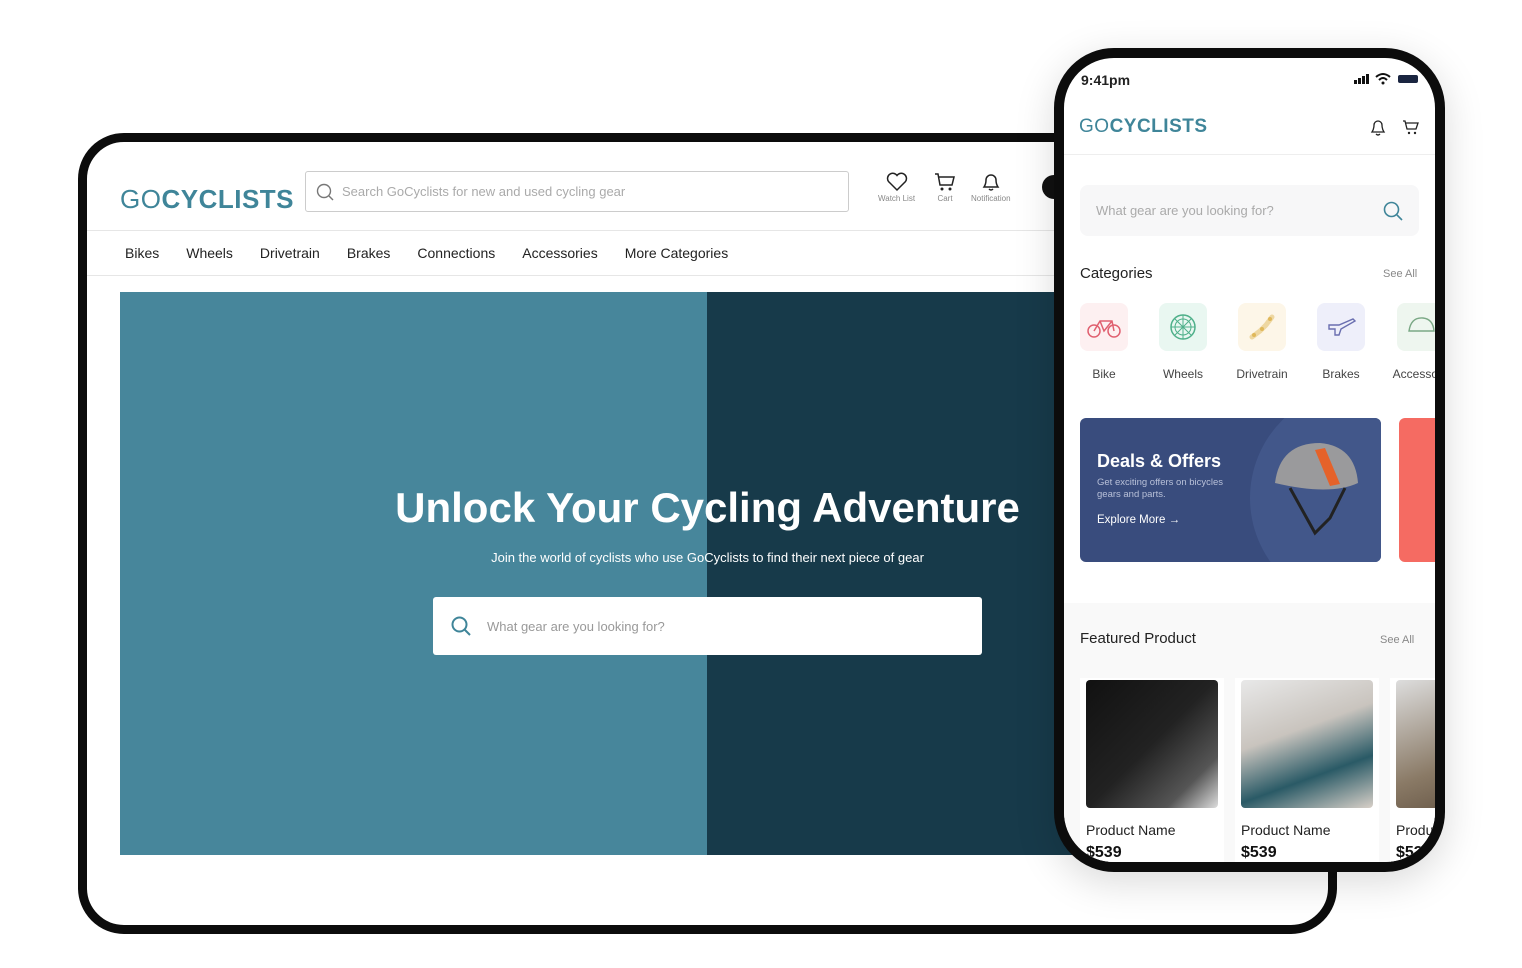 This screenshot has width=1522, height=968. I want to click on battery-icon, so click(1408, 79).